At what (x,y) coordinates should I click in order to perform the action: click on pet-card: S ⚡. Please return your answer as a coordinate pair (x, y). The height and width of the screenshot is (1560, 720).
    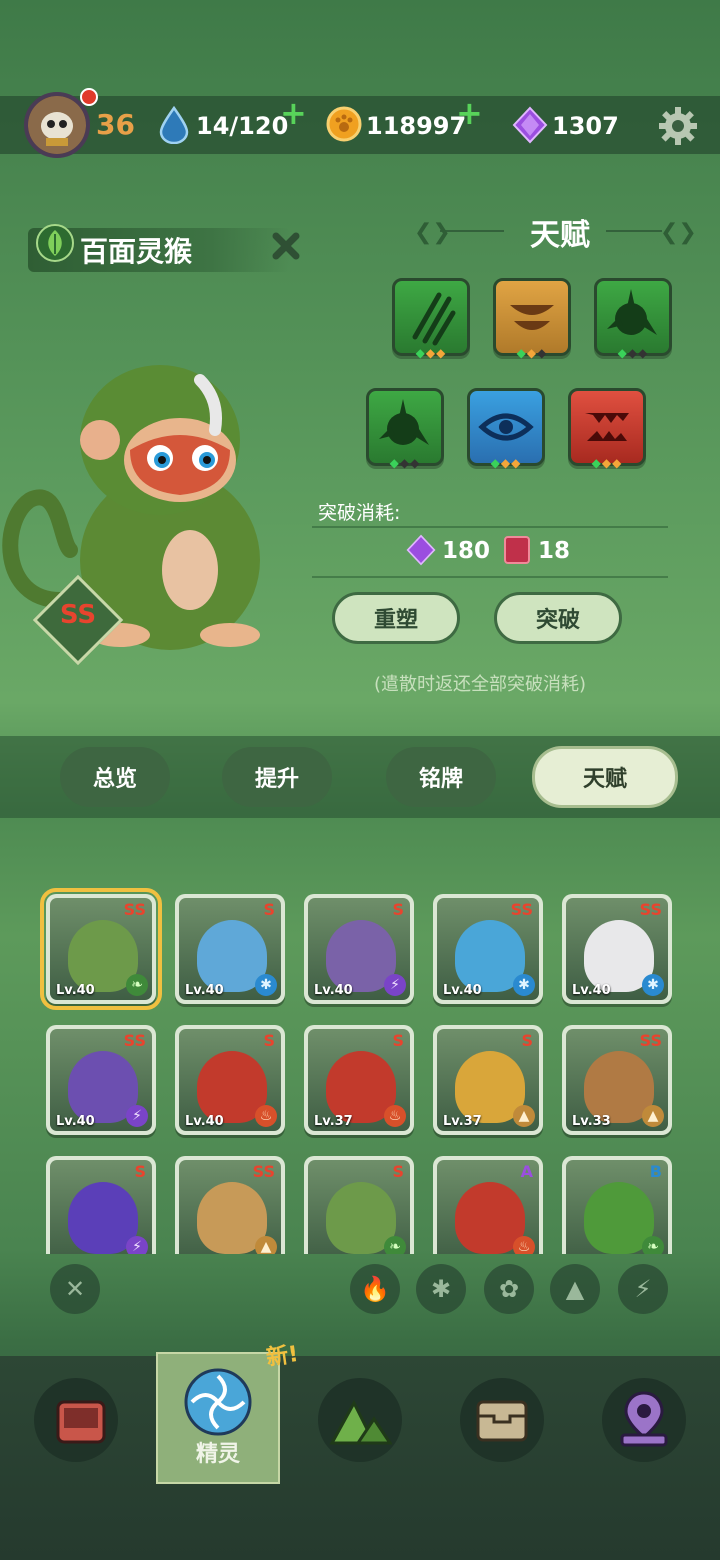
    Looking at the image, I should click on (101, 1205).